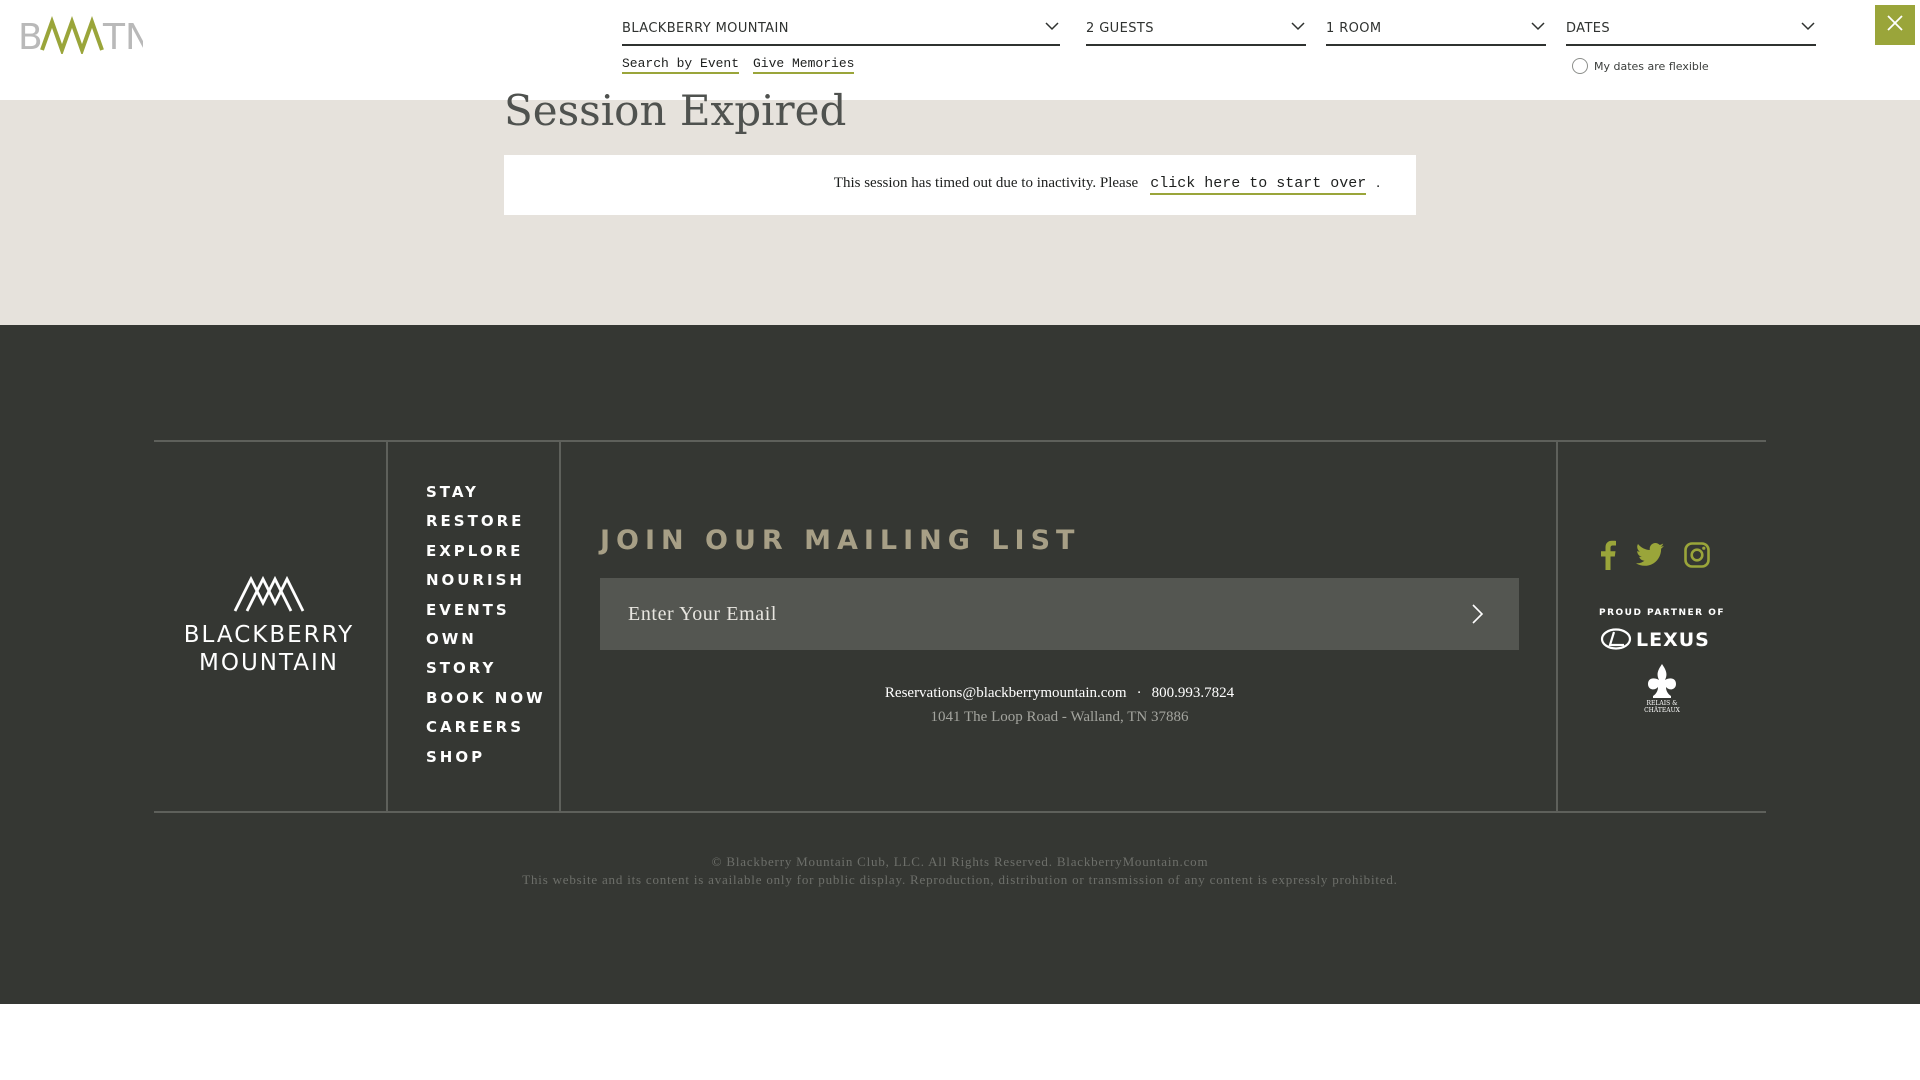 The width and height of the screenshot is (1920, 1080). Describe the element at coordinates (85, 37) in the screenshot. I see `site-logo: B TN` at that location.